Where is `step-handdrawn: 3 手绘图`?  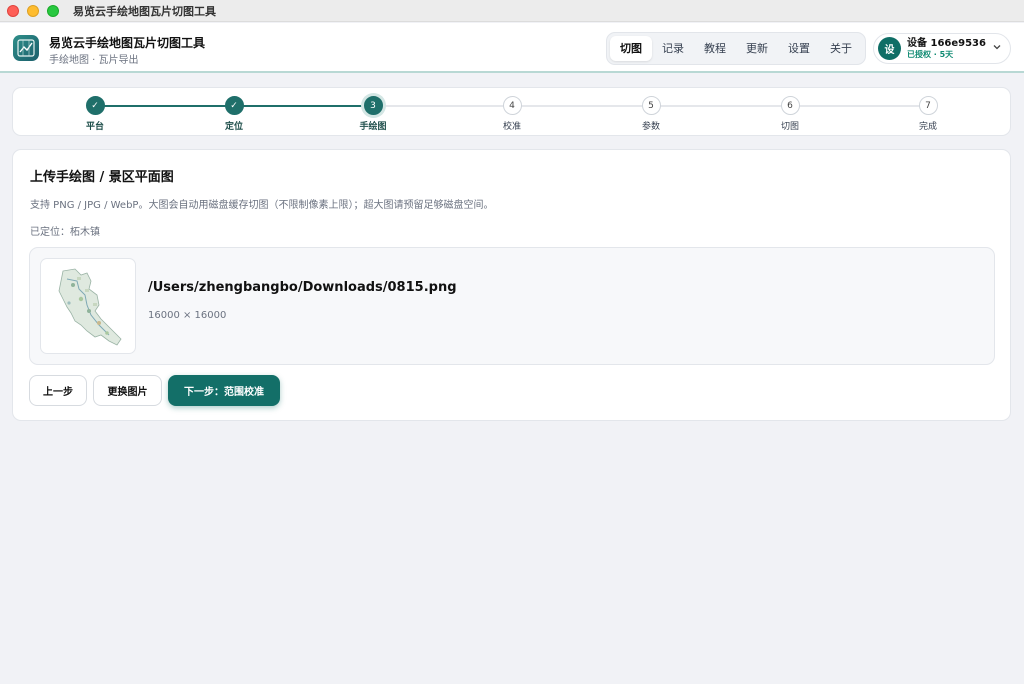 step-handdrawn: 3 手绘图 is located at coordinates (373, 114).